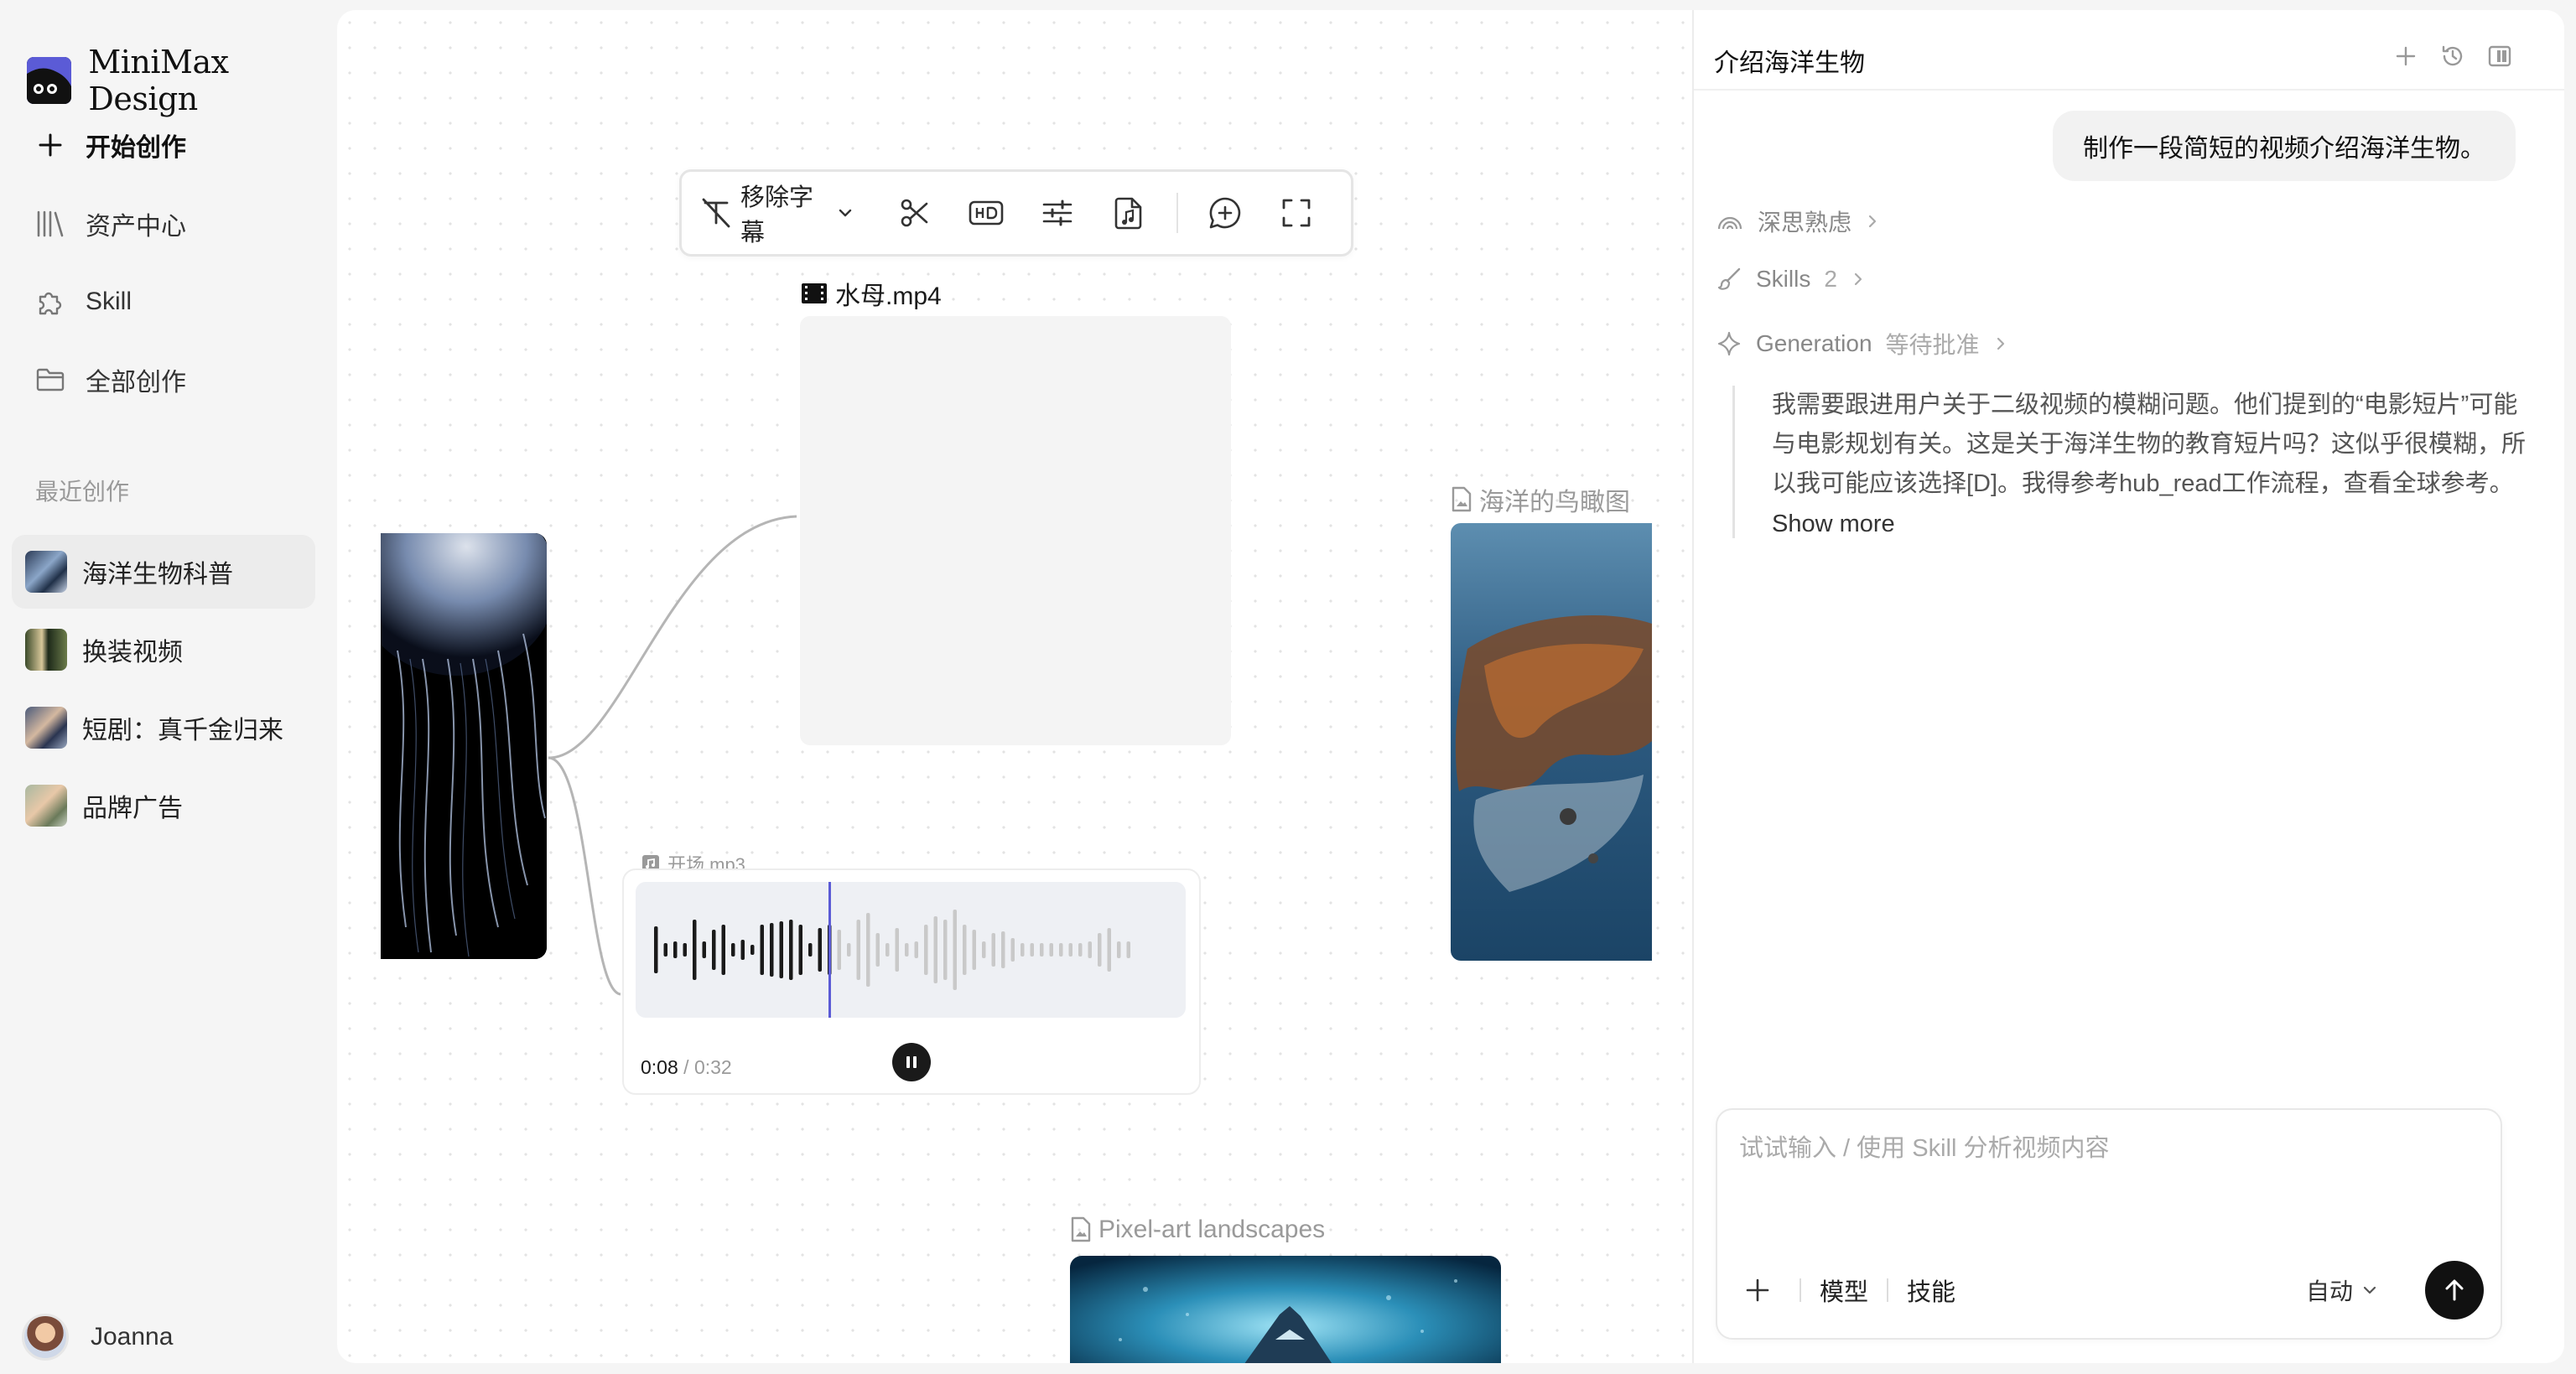 This screenshot has width=2576, height=1374. Describe the element at coordinates (109, 301) in the screenshot. I see `nav-label: Skill` at that location.